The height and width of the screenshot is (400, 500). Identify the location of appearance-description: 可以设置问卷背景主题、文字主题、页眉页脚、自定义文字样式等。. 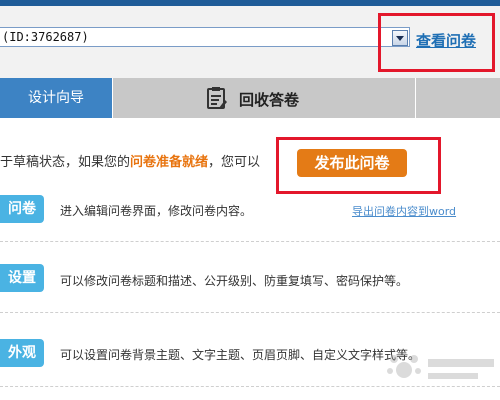
(240, 355).